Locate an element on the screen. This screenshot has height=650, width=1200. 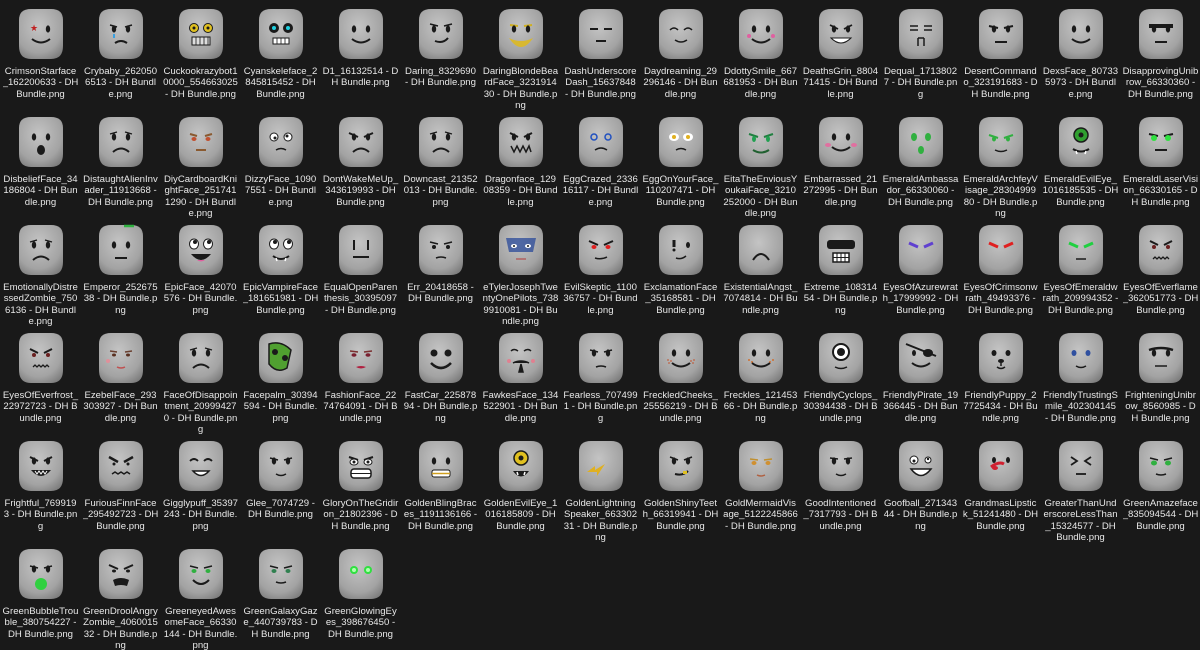
file-name-label: Freckles_12145366 - DH Bundle.png is located at coordinates (760, 407).